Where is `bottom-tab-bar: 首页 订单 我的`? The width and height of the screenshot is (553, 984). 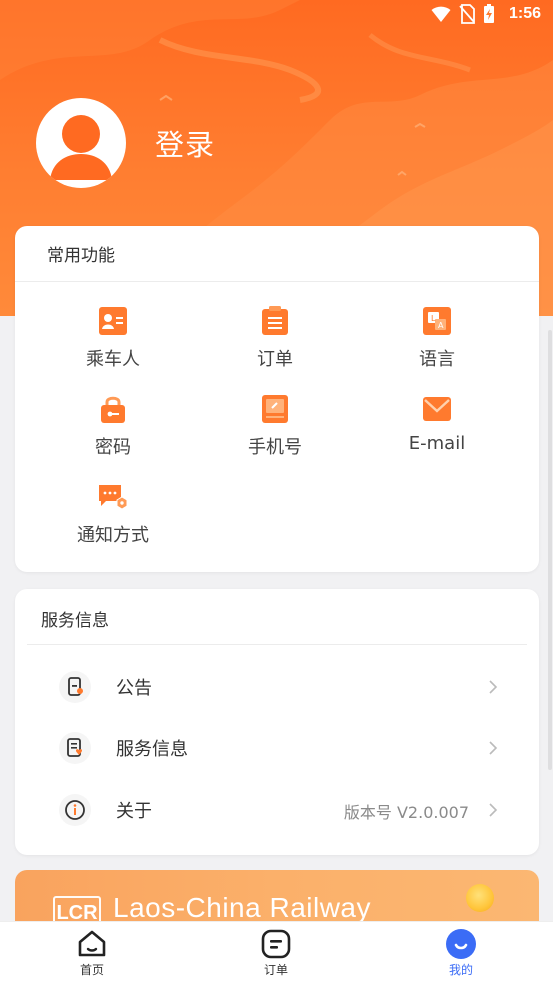
bottom-tab-bar: 首页 订单 我的 is located at coordinates (276, 952).